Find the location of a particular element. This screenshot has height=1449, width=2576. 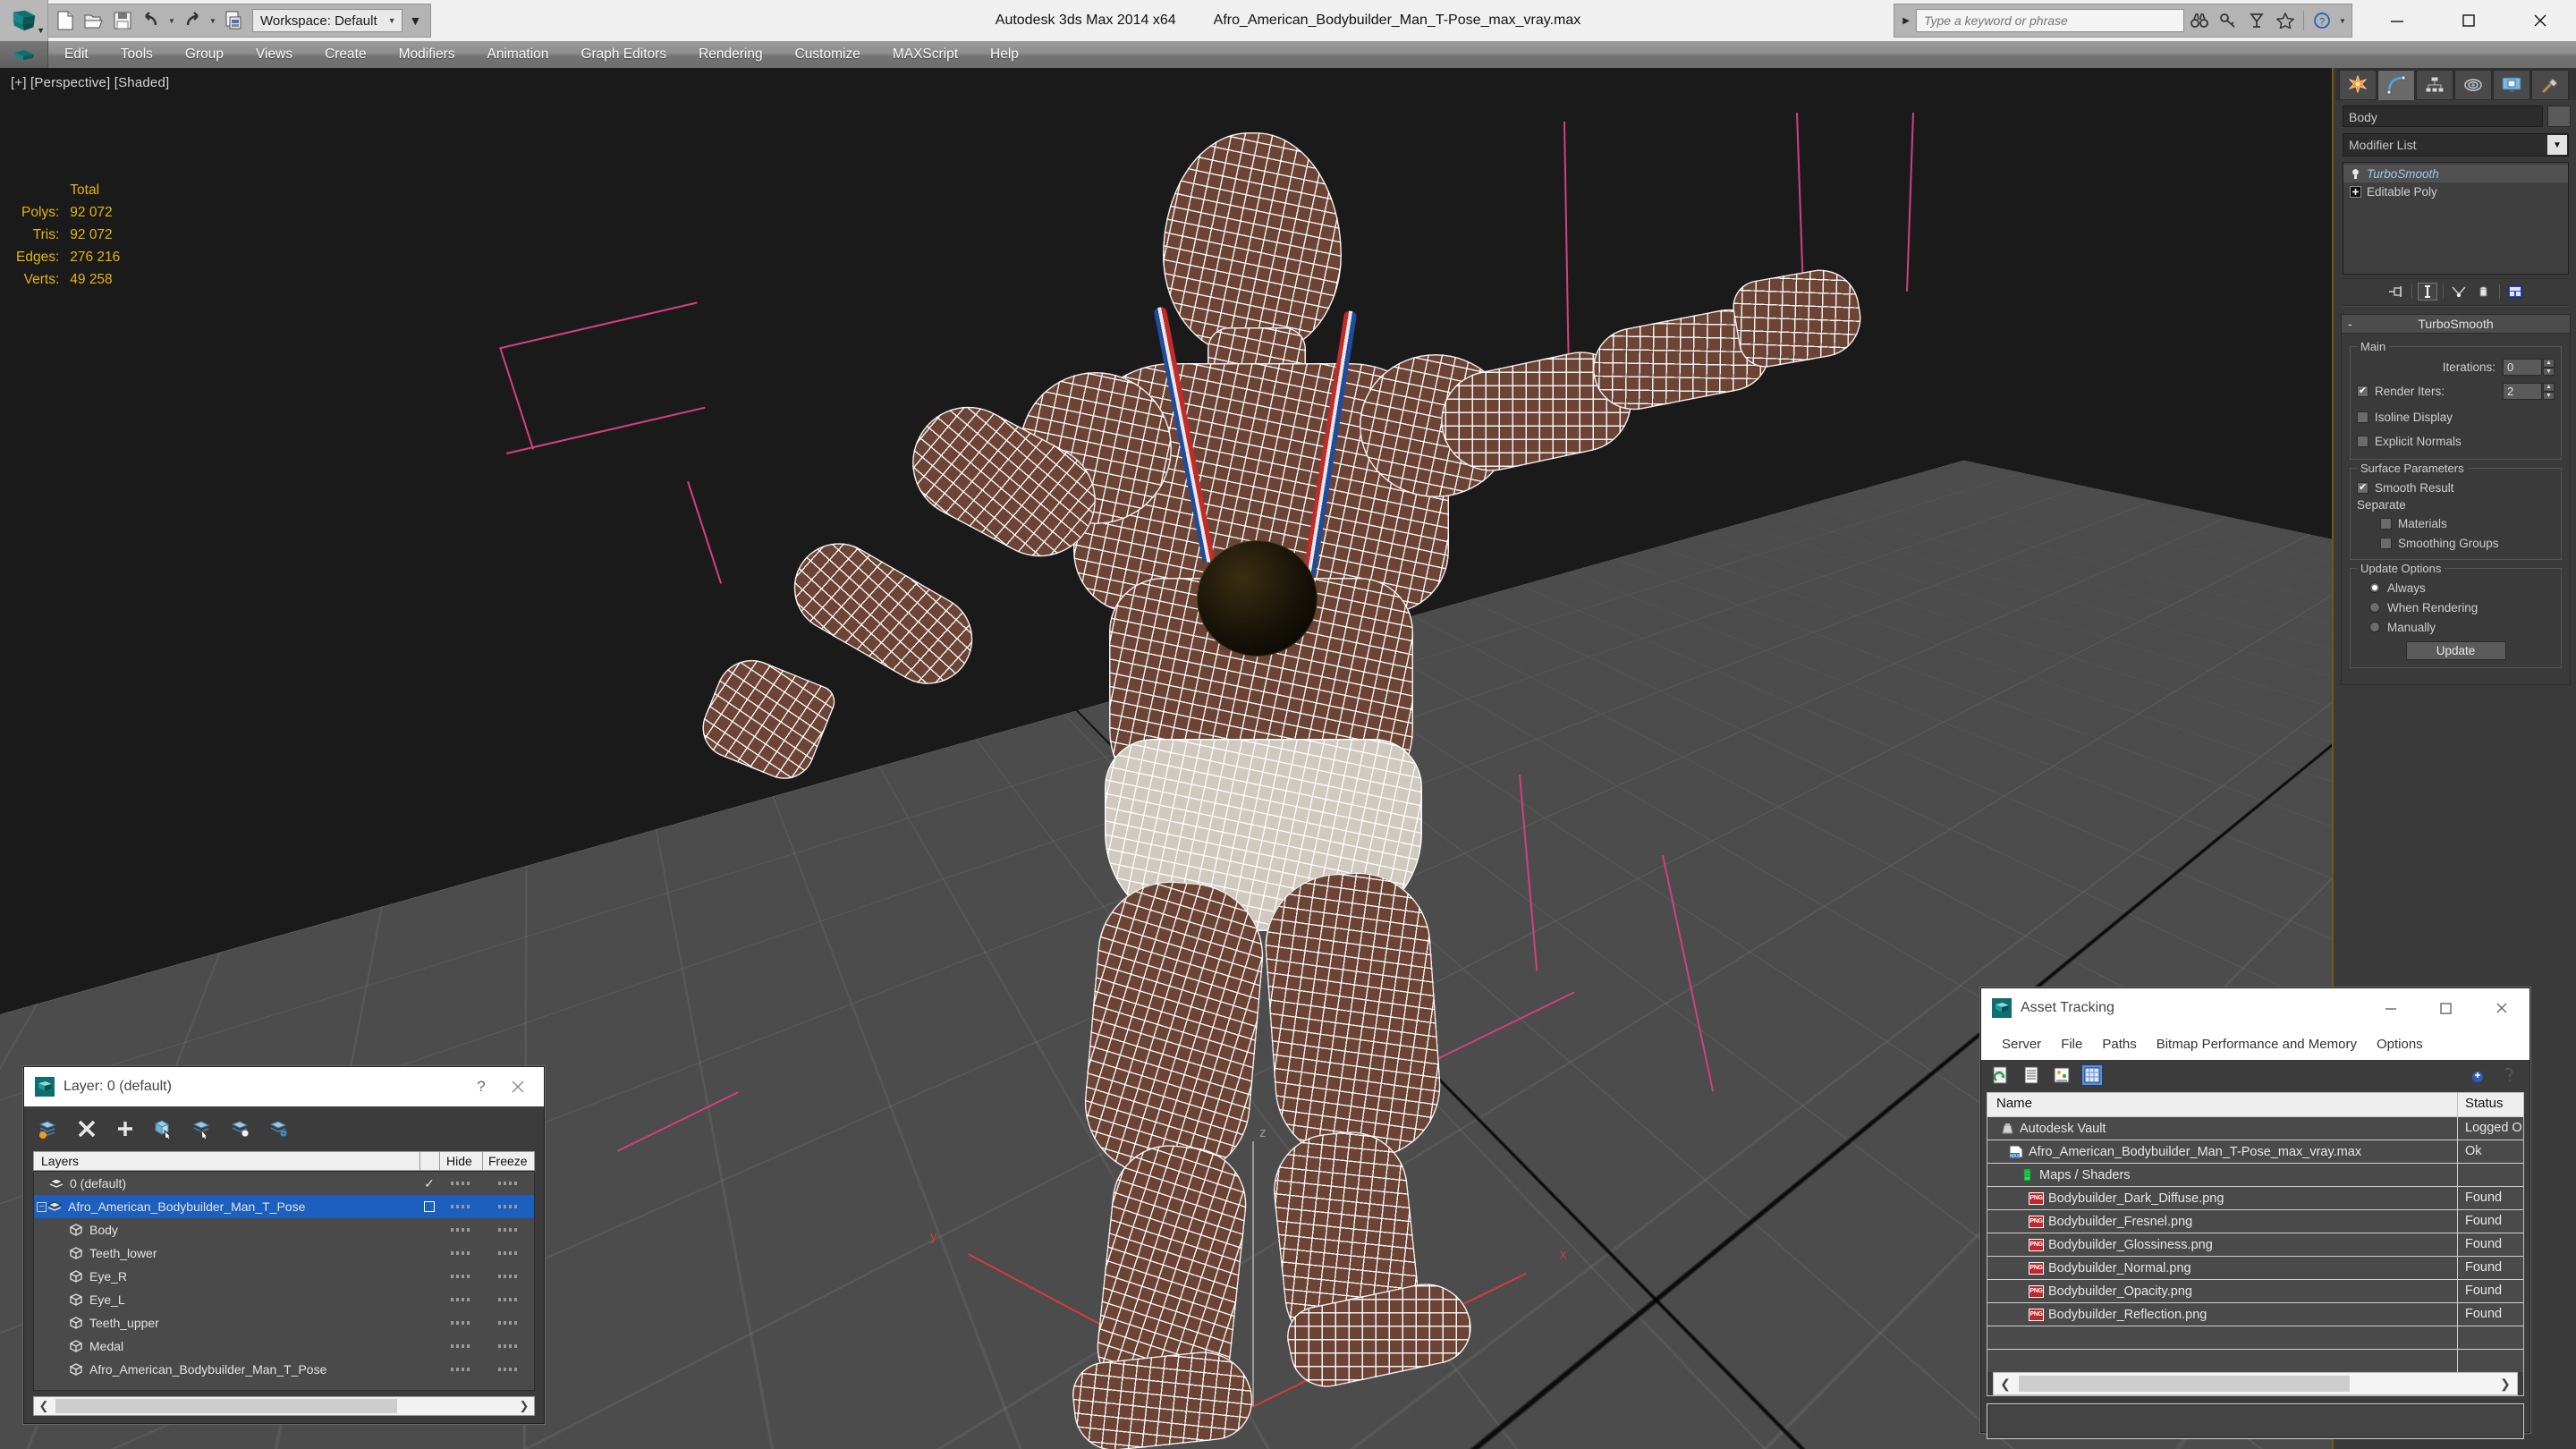

smooth-result-row: ✔ Smooth Result is located at coordinates (2456, 487).